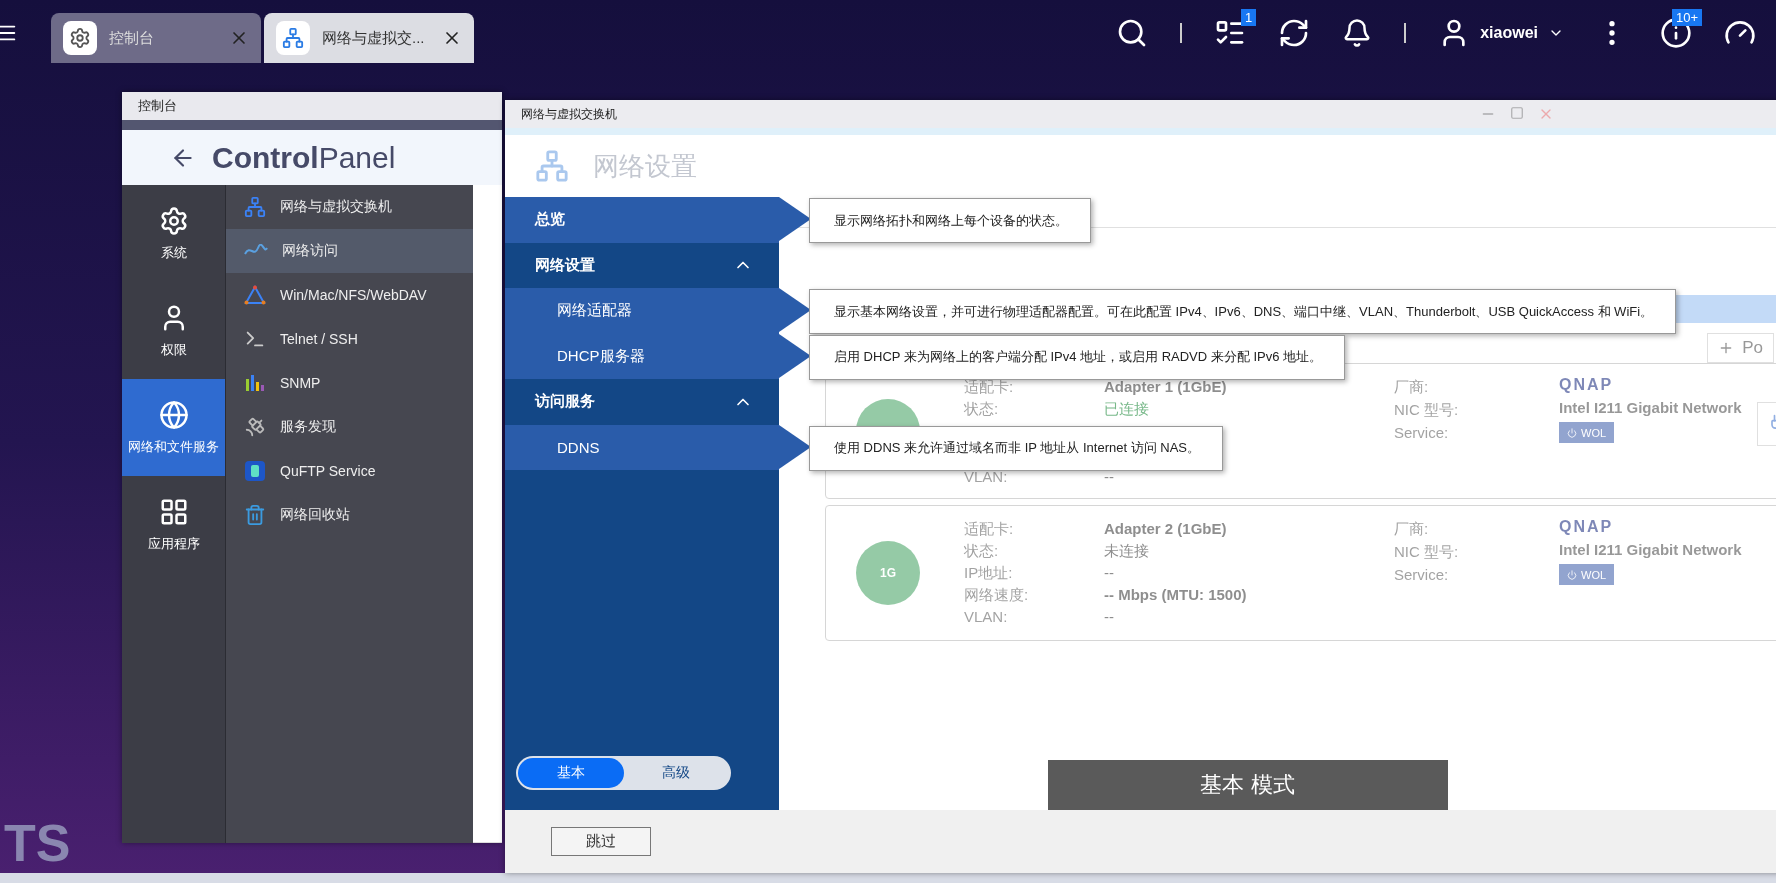  I want to click on app-tile-icon, so click(255, 471).